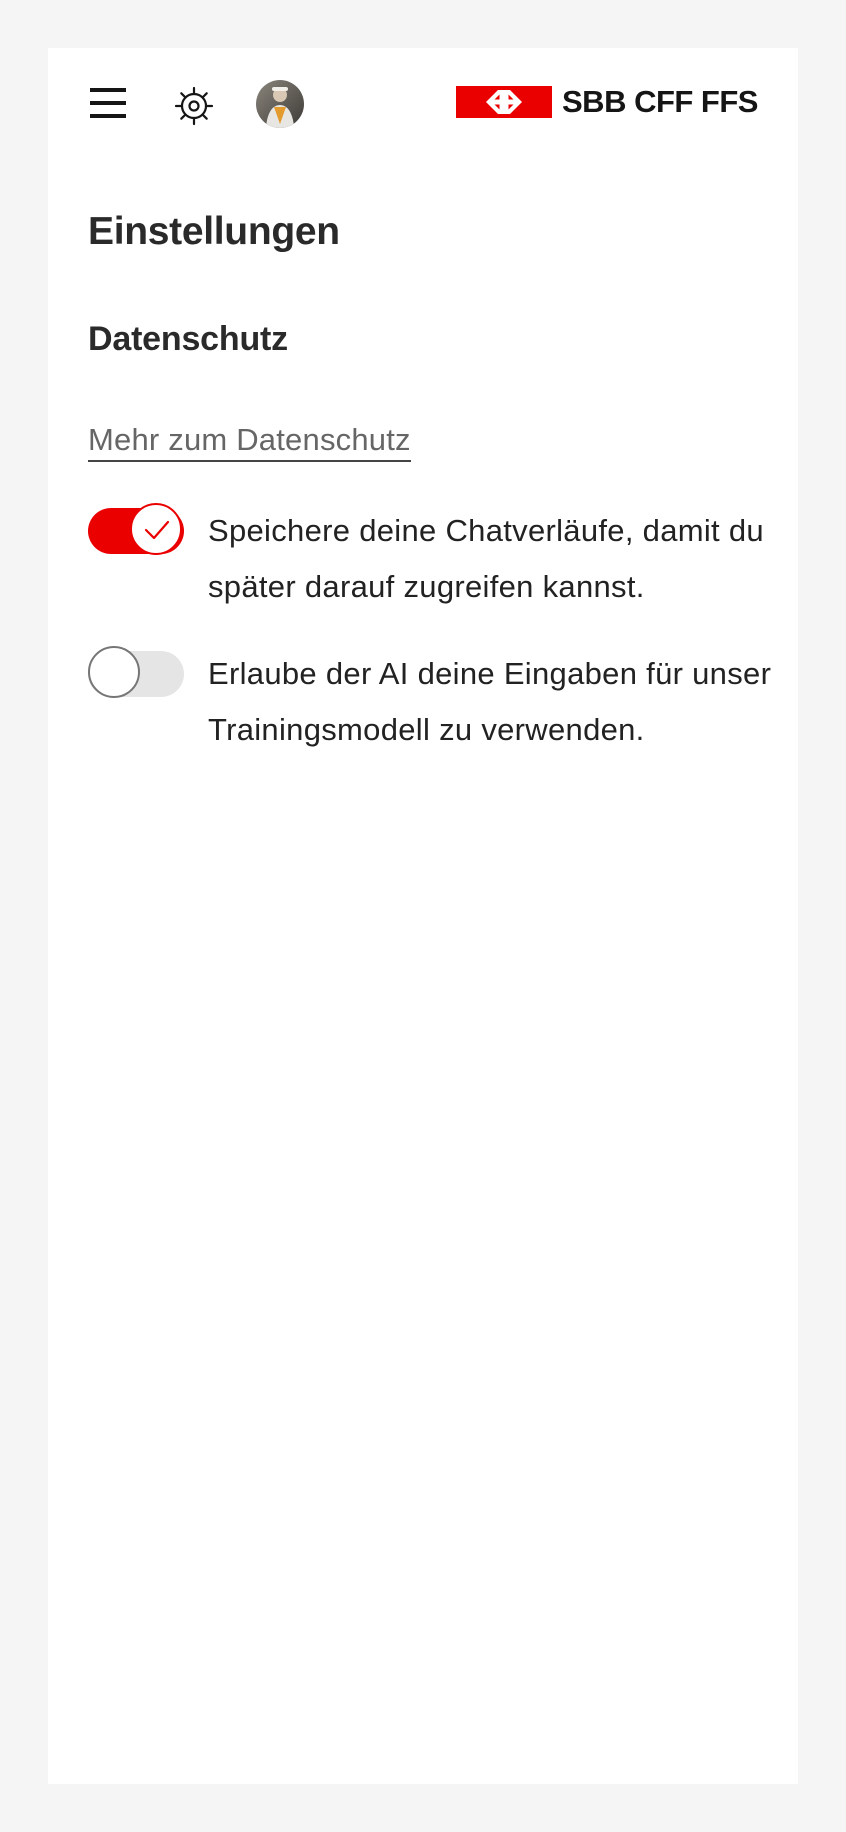 The width and height of the screenshot is (846, 1832). I want to click on sbb-logo-text: SBB CFF FFS, so click(660, 101).